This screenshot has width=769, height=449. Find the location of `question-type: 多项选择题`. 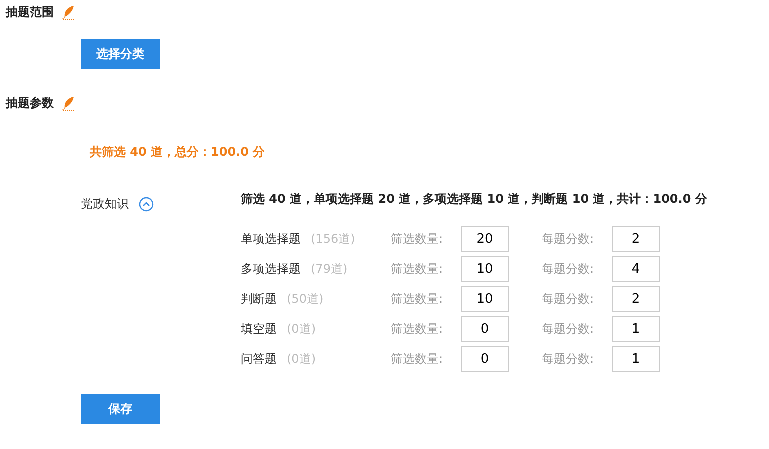

question-type: 多项选择题 is located at coordinates (271, 269).